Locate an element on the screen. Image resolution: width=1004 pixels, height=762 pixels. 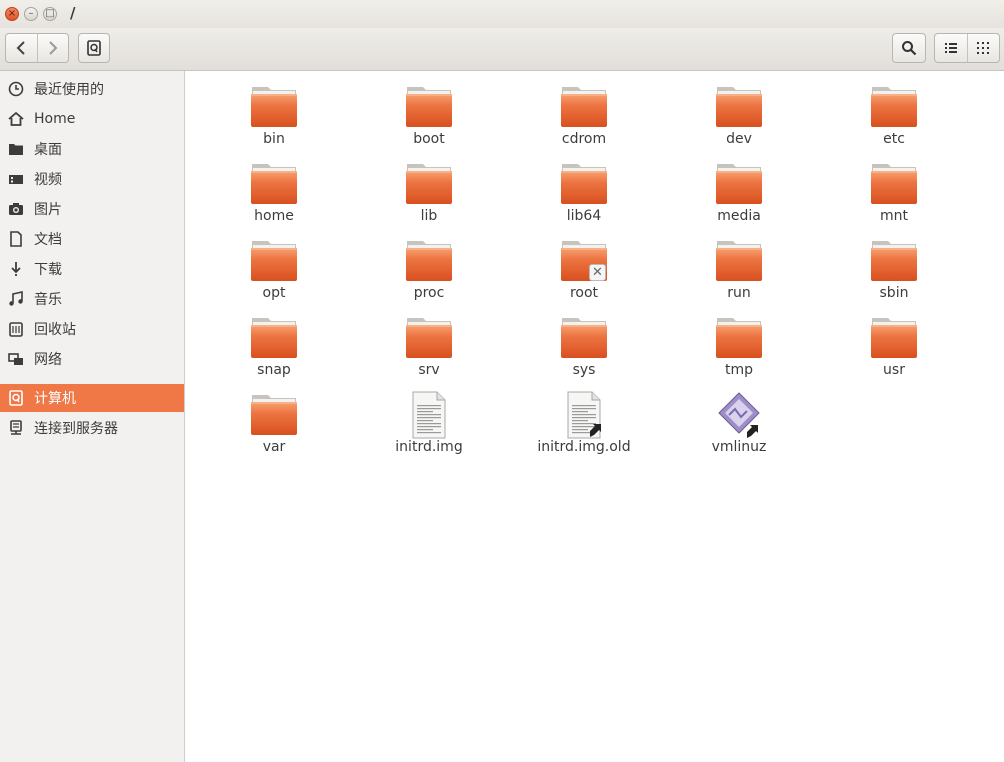
grid-view-button is located at coordinates (984, 48).